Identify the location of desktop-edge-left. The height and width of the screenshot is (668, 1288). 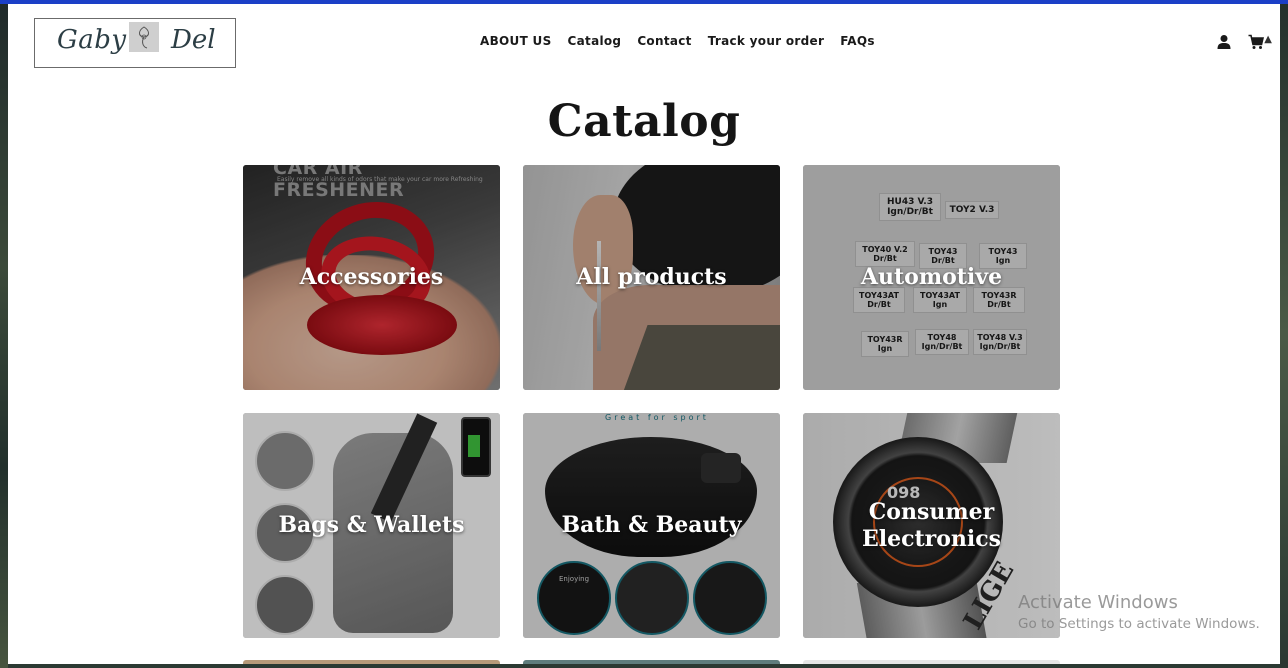
(4, 334).